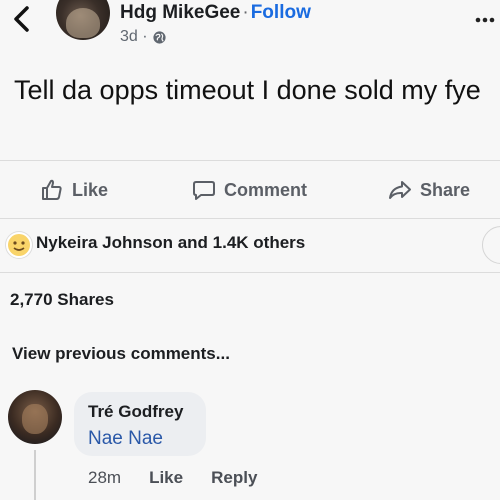 The image size is (500, 500). I want to click on comment-button: Comment, so click(249, 190).